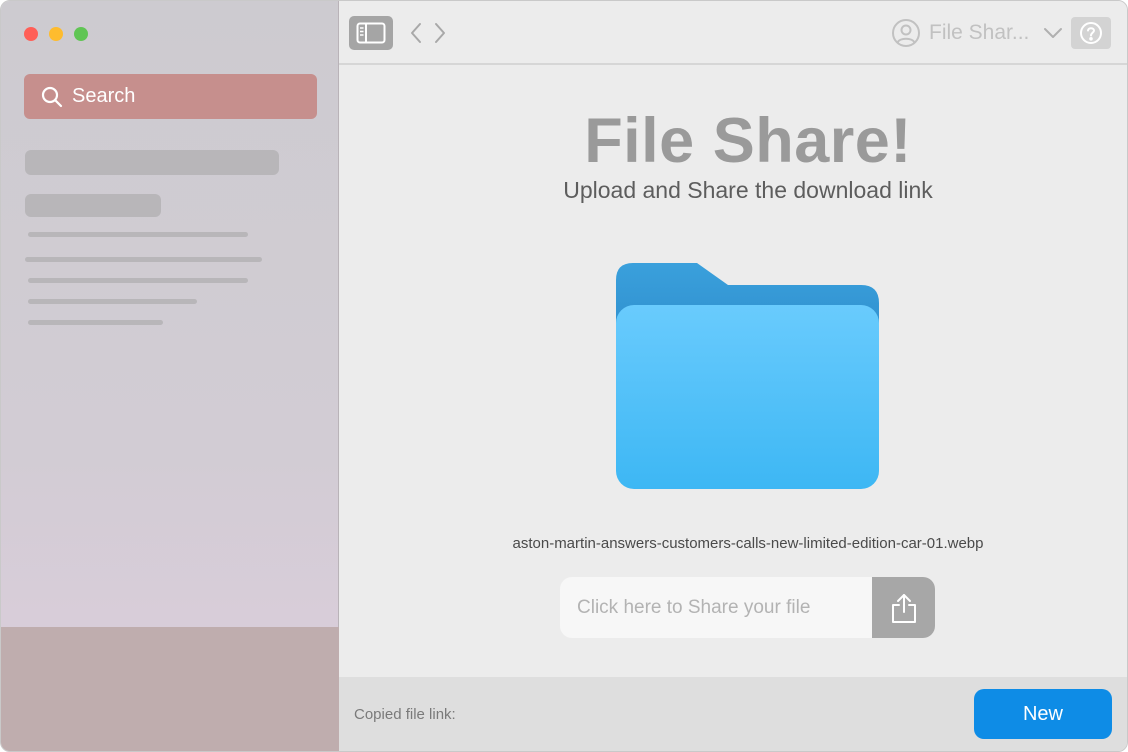 This screenshot has width=1128, height=752. Describe the element at coordinates (1043, 714) in the screenshot. I see `new-button: New` at that location.